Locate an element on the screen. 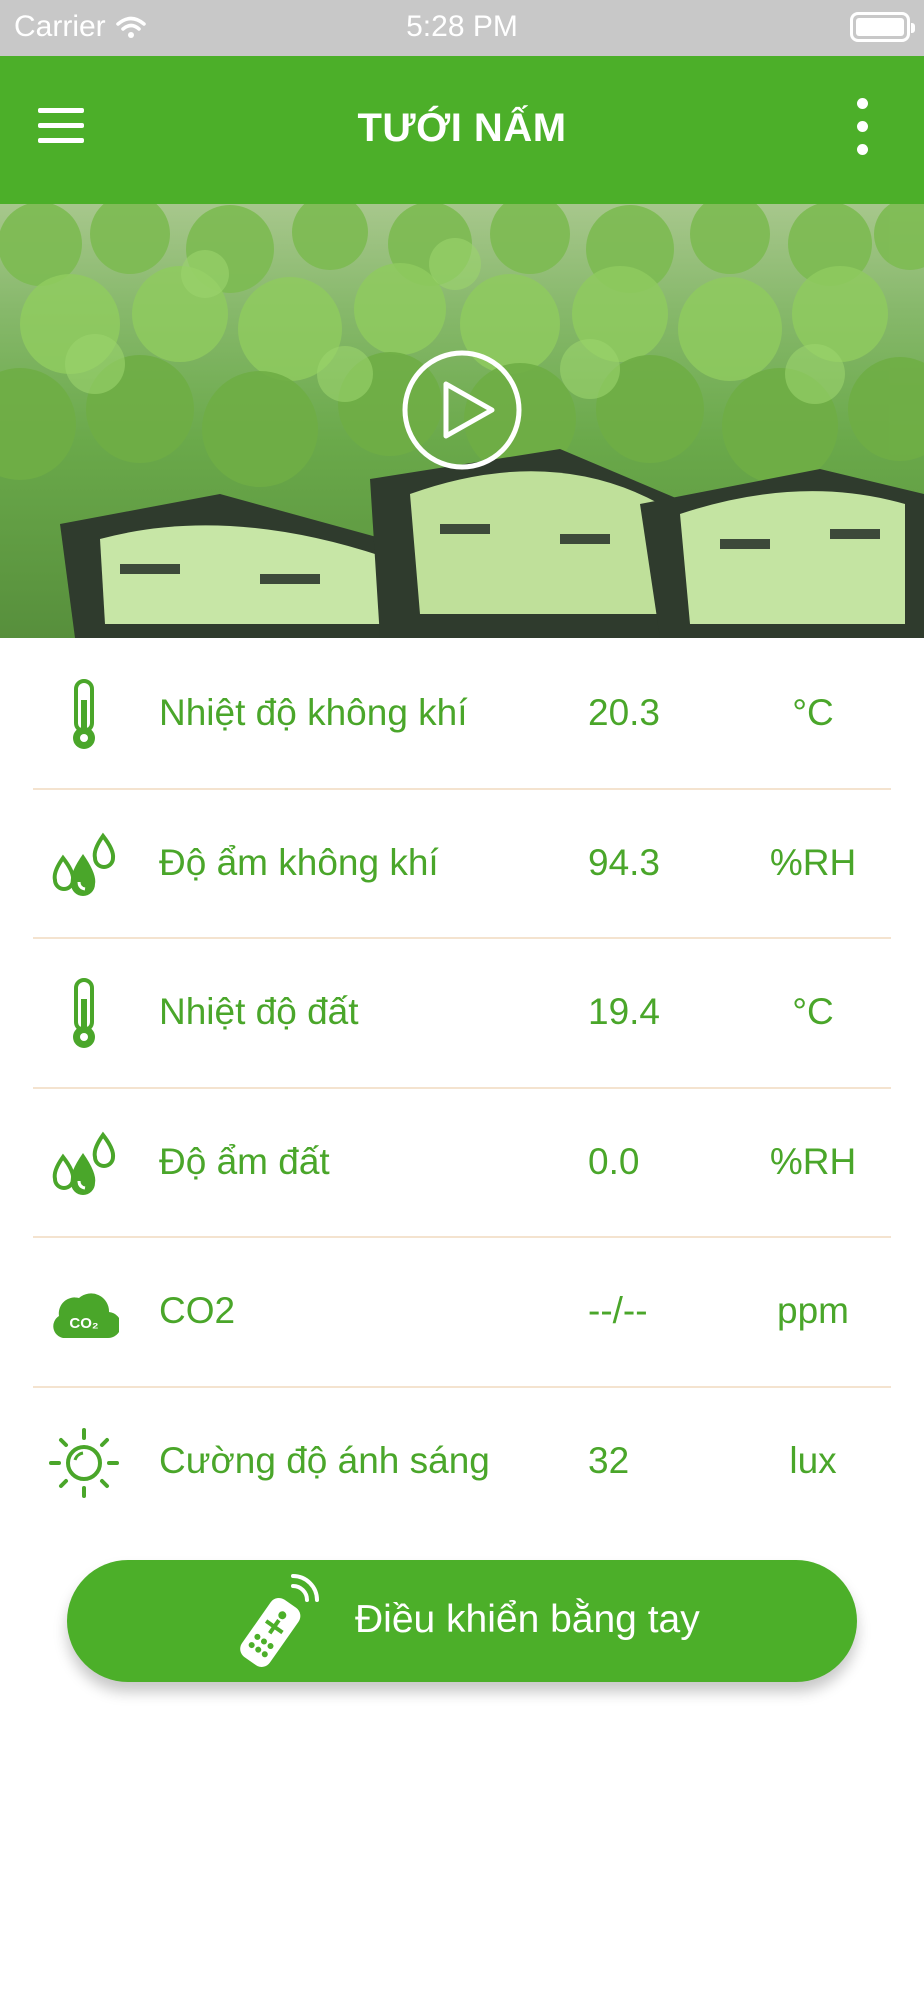 The image size is (924, 2000). sensor-label: Nhiệt độ không khí is located at coordinates (313, 712).